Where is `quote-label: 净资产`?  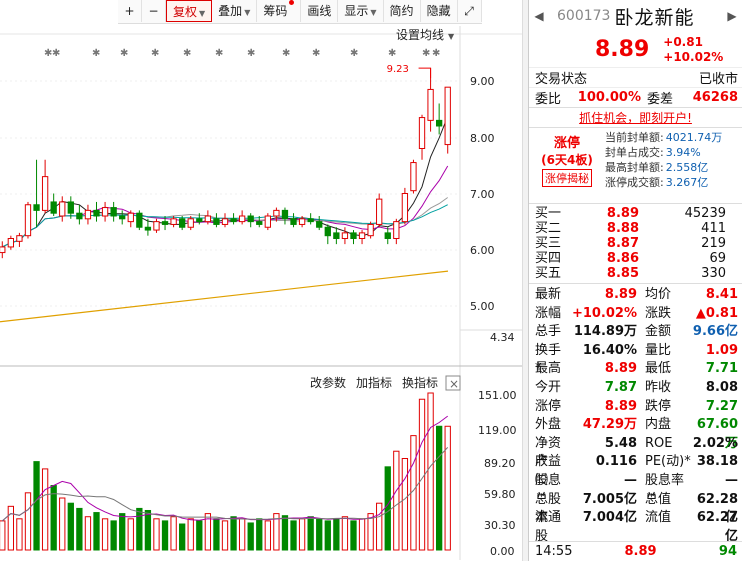 quote-label: 净资产 is located at coordinates (548, 452).